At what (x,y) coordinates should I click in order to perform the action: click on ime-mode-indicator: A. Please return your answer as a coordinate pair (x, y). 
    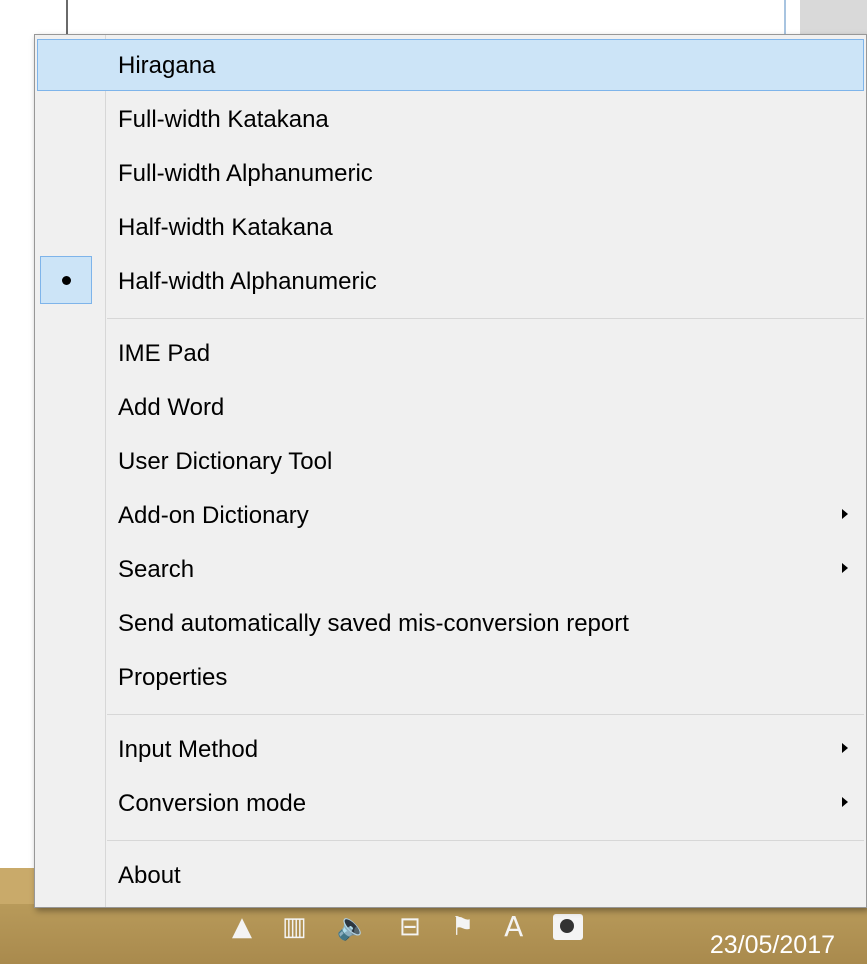
    Looking at the image, I should click on (513, 927).